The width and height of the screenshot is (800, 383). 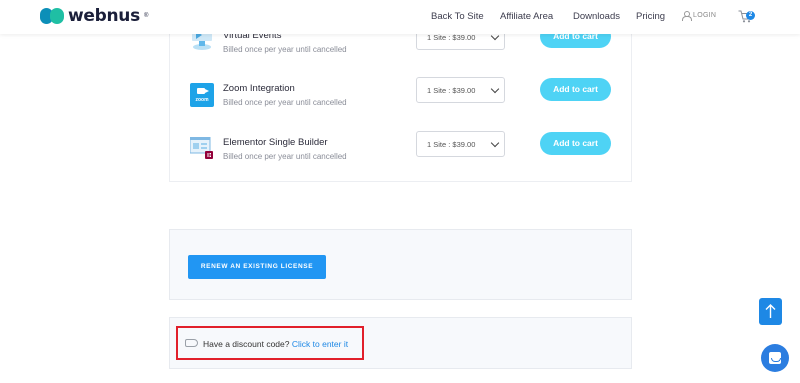 I want to click on nav-downloads: Downloads, so click(x=596, y=16).